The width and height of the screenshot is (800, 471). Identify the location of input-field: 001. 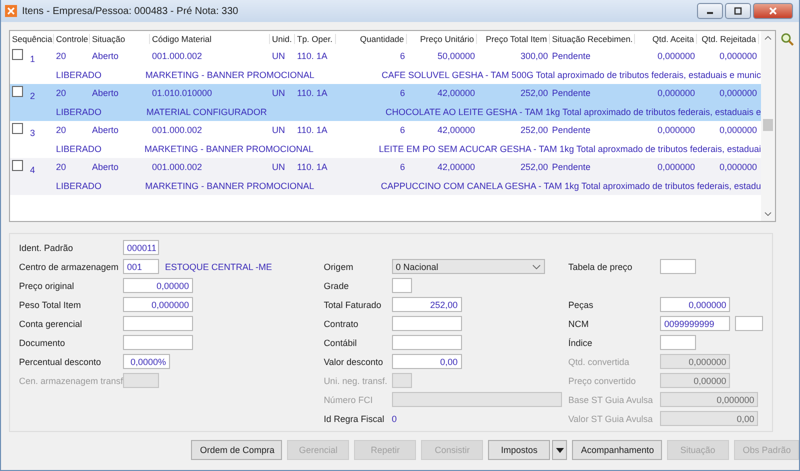
(141, 266).